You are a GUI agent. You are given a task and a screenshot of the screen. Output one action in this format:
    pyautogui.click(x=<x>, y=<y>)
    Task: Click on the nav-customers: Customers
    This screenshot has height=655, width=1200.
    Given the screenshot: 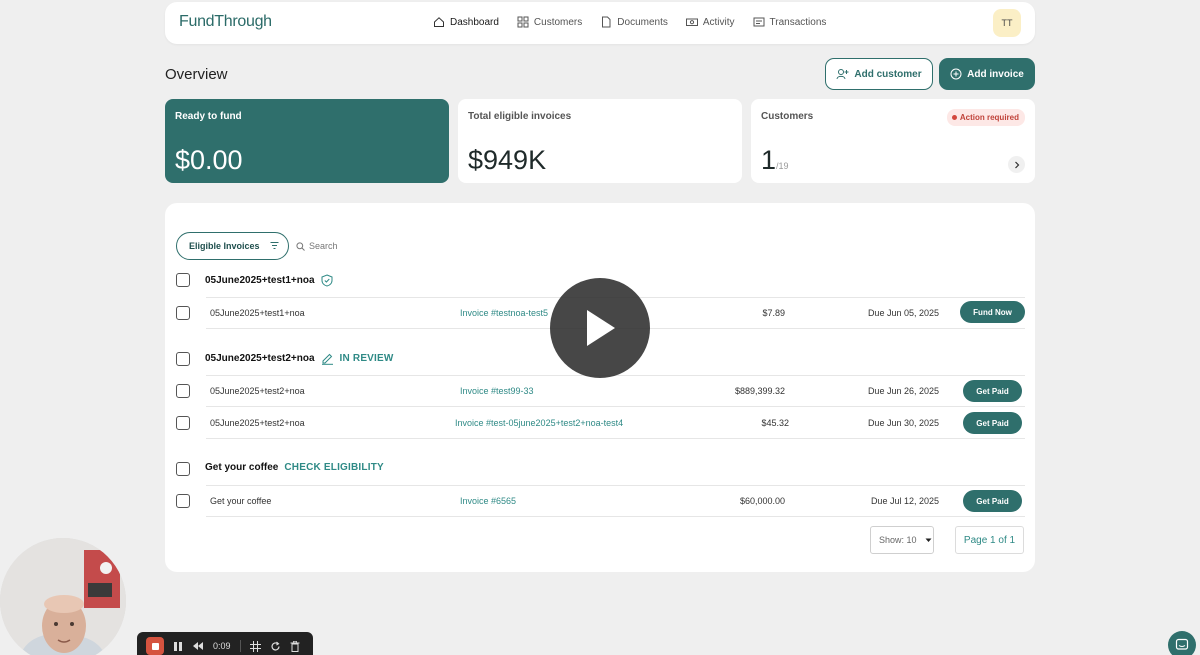 What is the action you would take?
    pyautogui.click(x=549, y=22)
    